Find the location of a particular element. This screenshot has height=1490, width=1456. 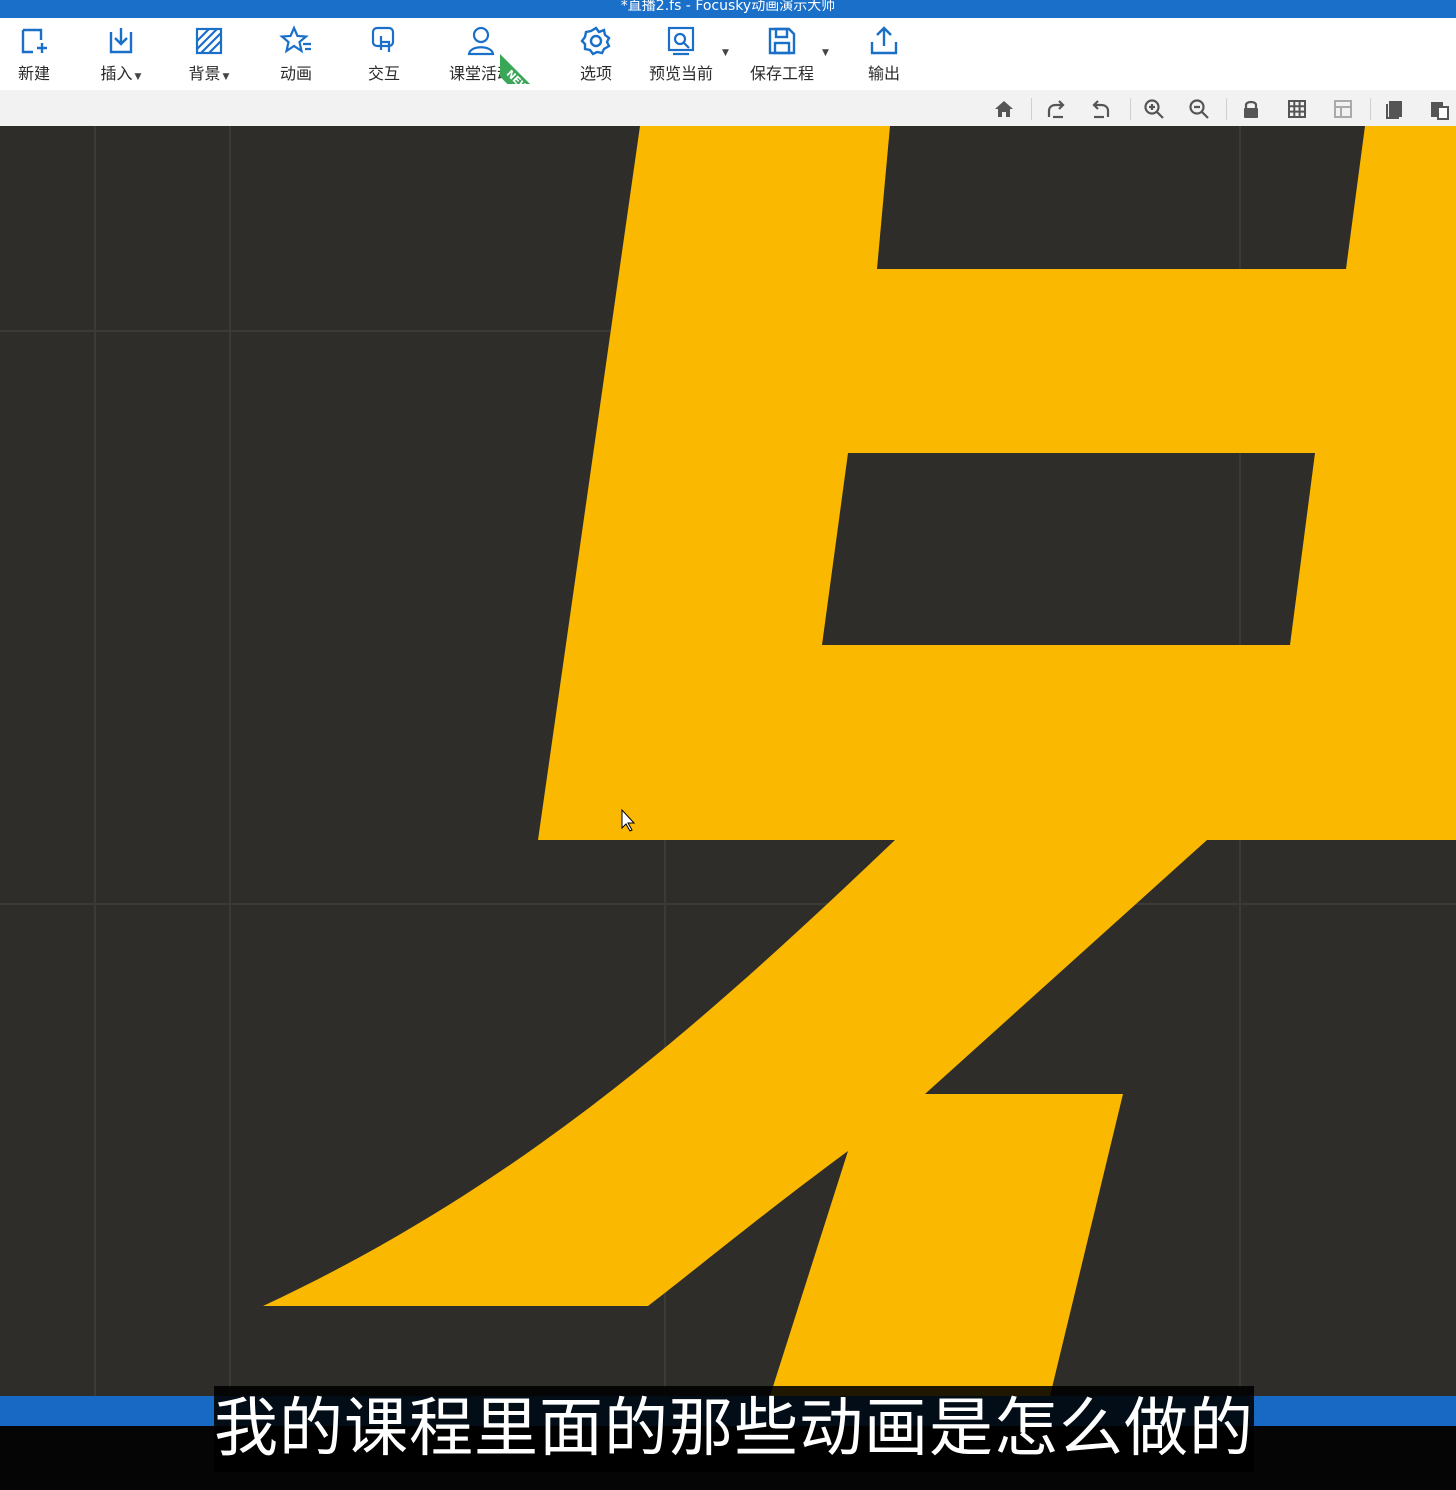

preview-dropdown-icon: ▼ is located at coordinates (725, 53).